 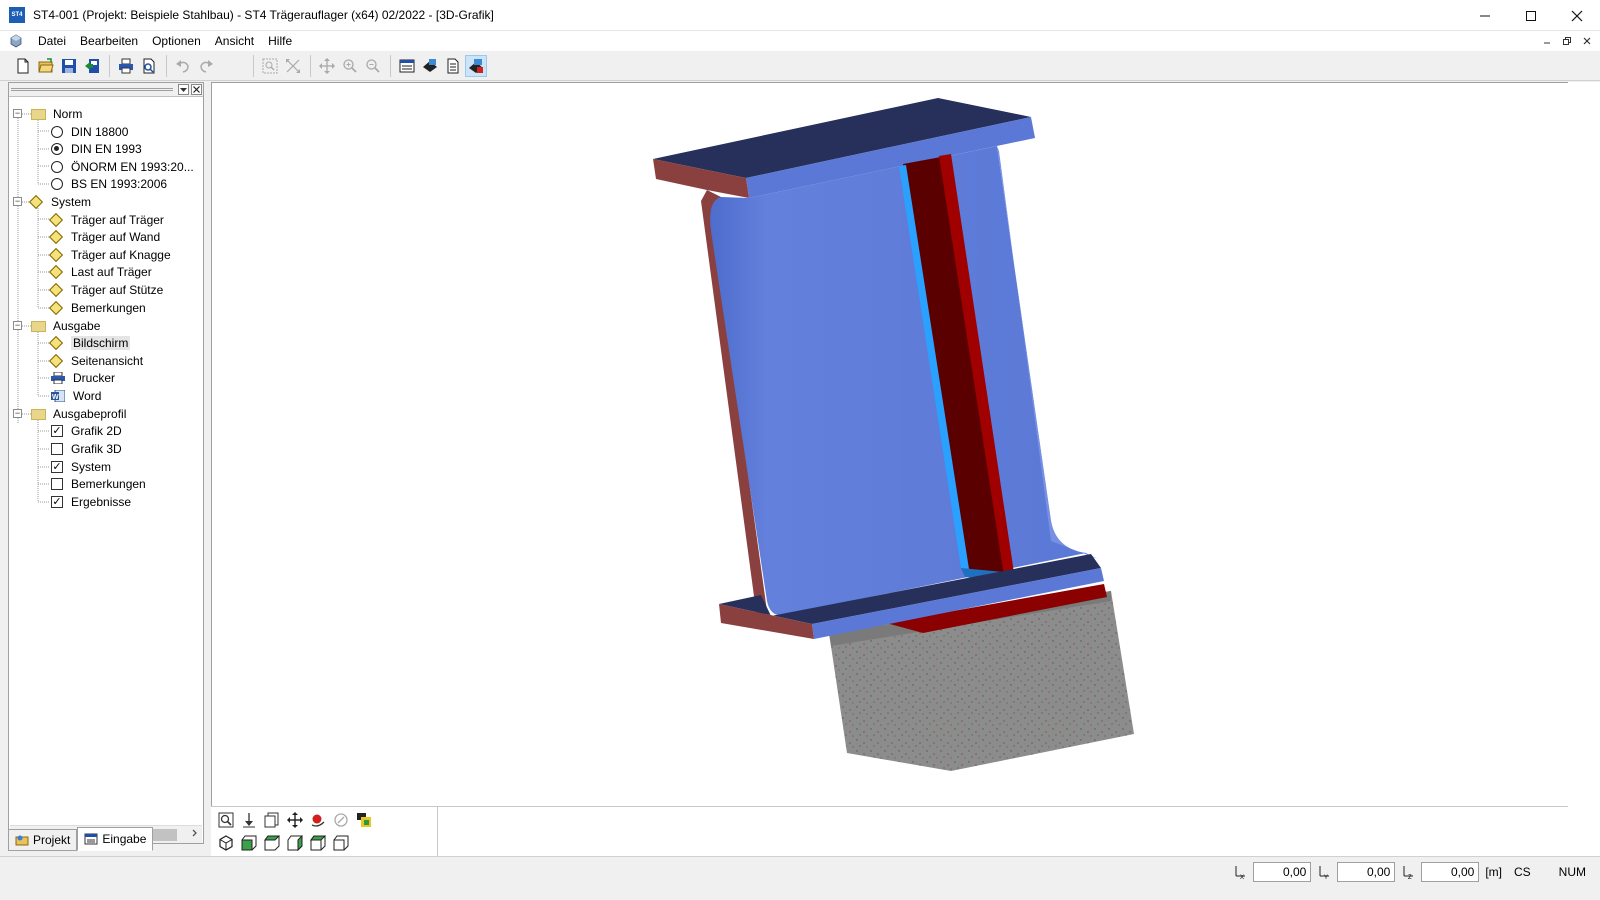 I want to click on calc-table-icon, so click(x=407, y=65).